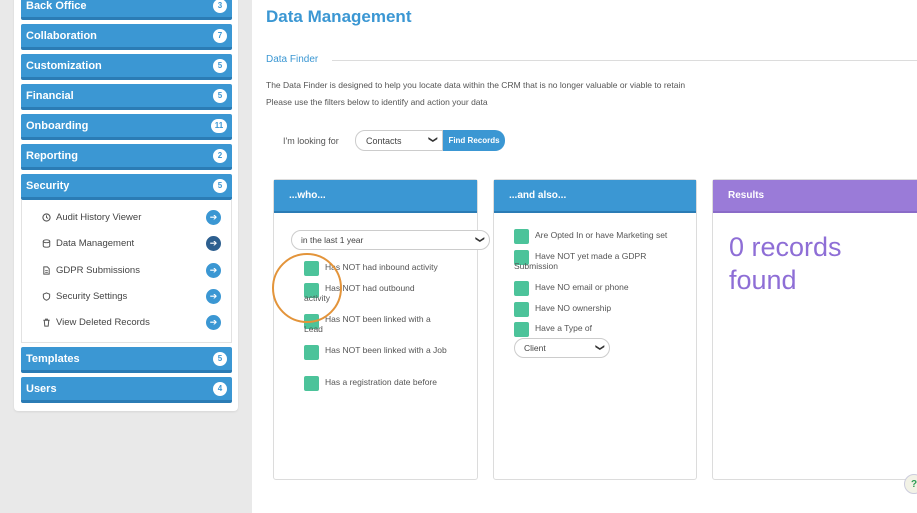 This screenshot has height=513, width=917. What do you see at coordinates (52, 155) in the screenshot?
I see `sidebar-item-label: Reporting` at bounding box center [52, 155].